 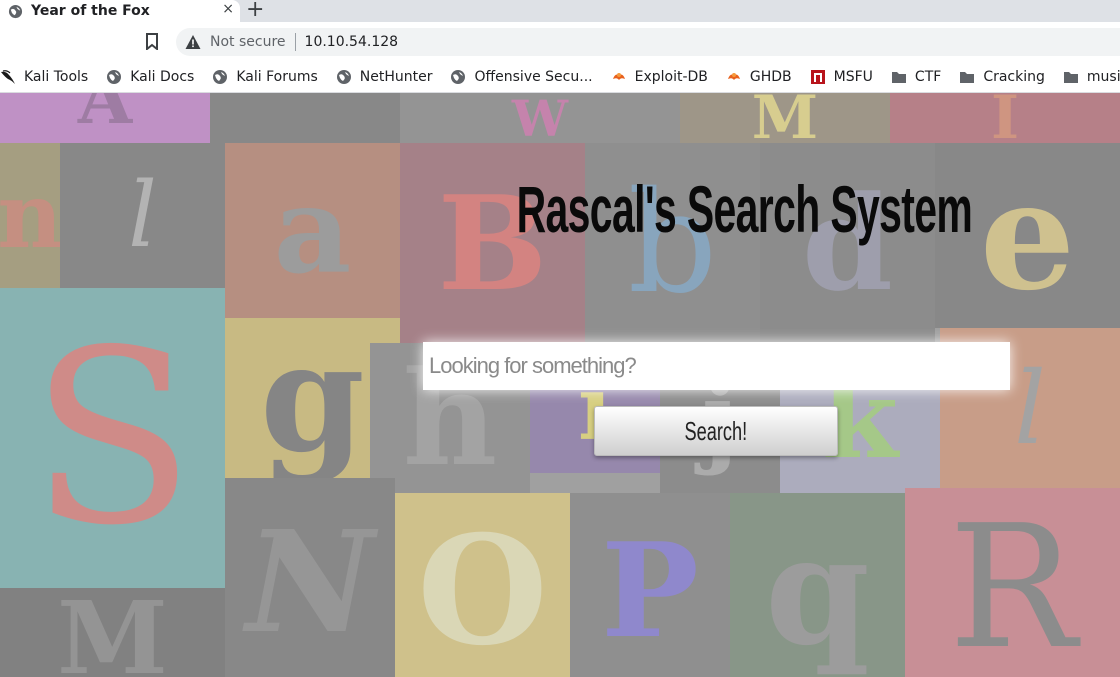 I want to click on bookmark-icon, so click(x=152, y=41).